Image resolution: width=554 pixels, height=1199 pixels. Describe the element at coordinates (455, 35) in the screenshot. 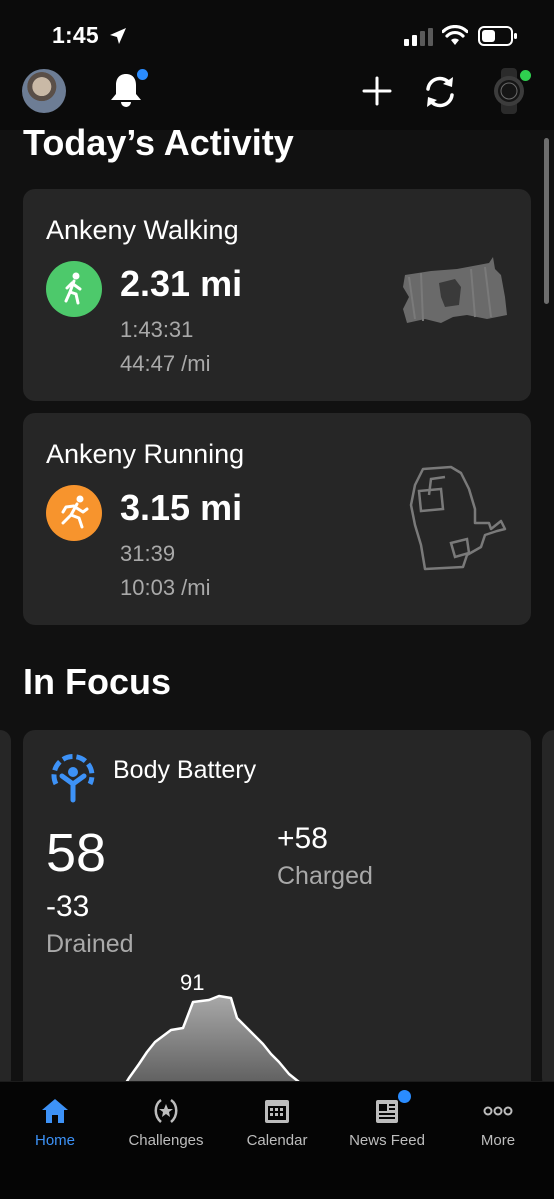

I see `wifi-icon` at that location.